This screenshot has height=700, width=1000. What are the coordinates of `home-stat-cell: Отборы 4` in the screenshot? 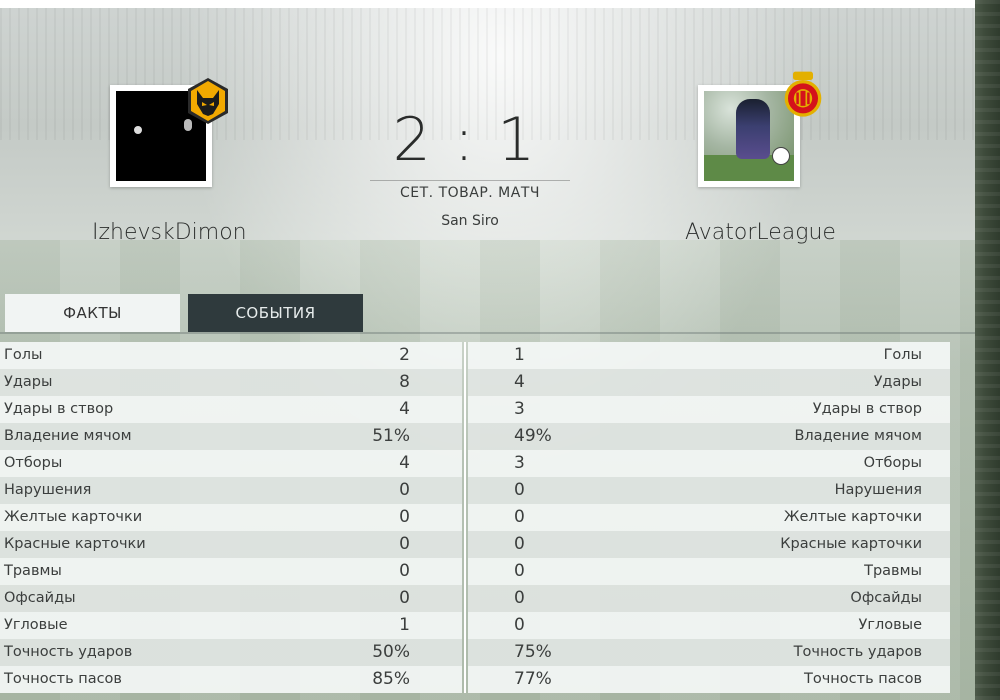 It's located at (231, 463).